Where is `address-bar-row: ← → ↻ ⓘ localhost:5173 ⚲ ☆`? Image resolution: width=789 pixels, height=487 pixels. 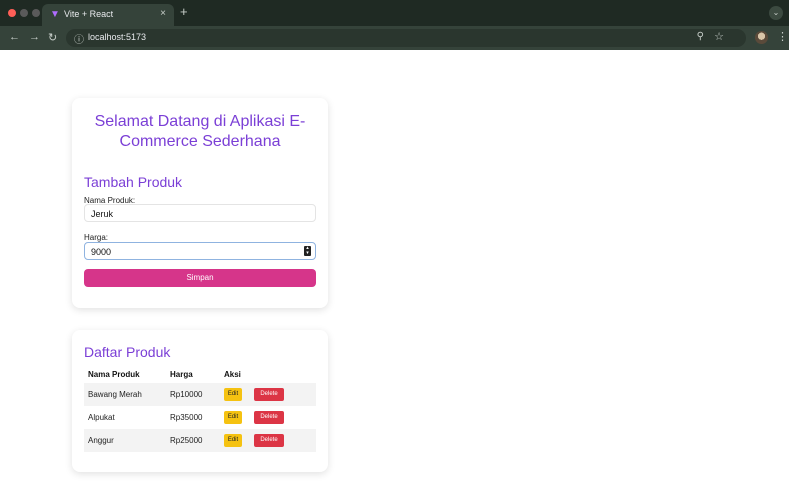
address-bar-row: ← → ↻ ⓘ localhost:5173 ⚲ ☆ is located at coordinates (394, 38).